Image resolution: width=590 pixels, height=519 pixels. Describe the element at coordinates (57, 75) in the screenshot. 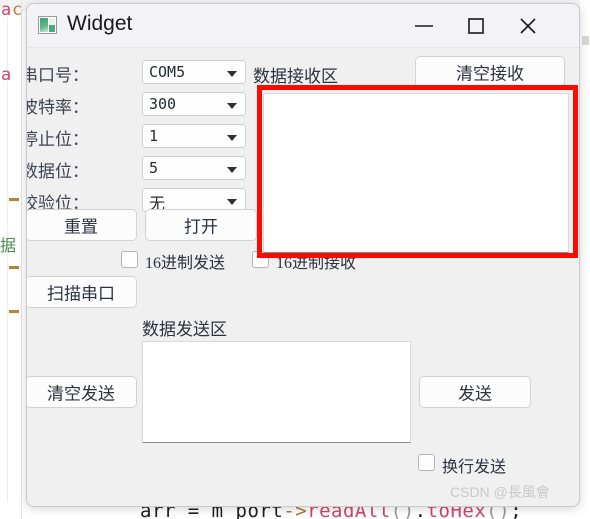

I see `label-port: 串口号：` at that location.